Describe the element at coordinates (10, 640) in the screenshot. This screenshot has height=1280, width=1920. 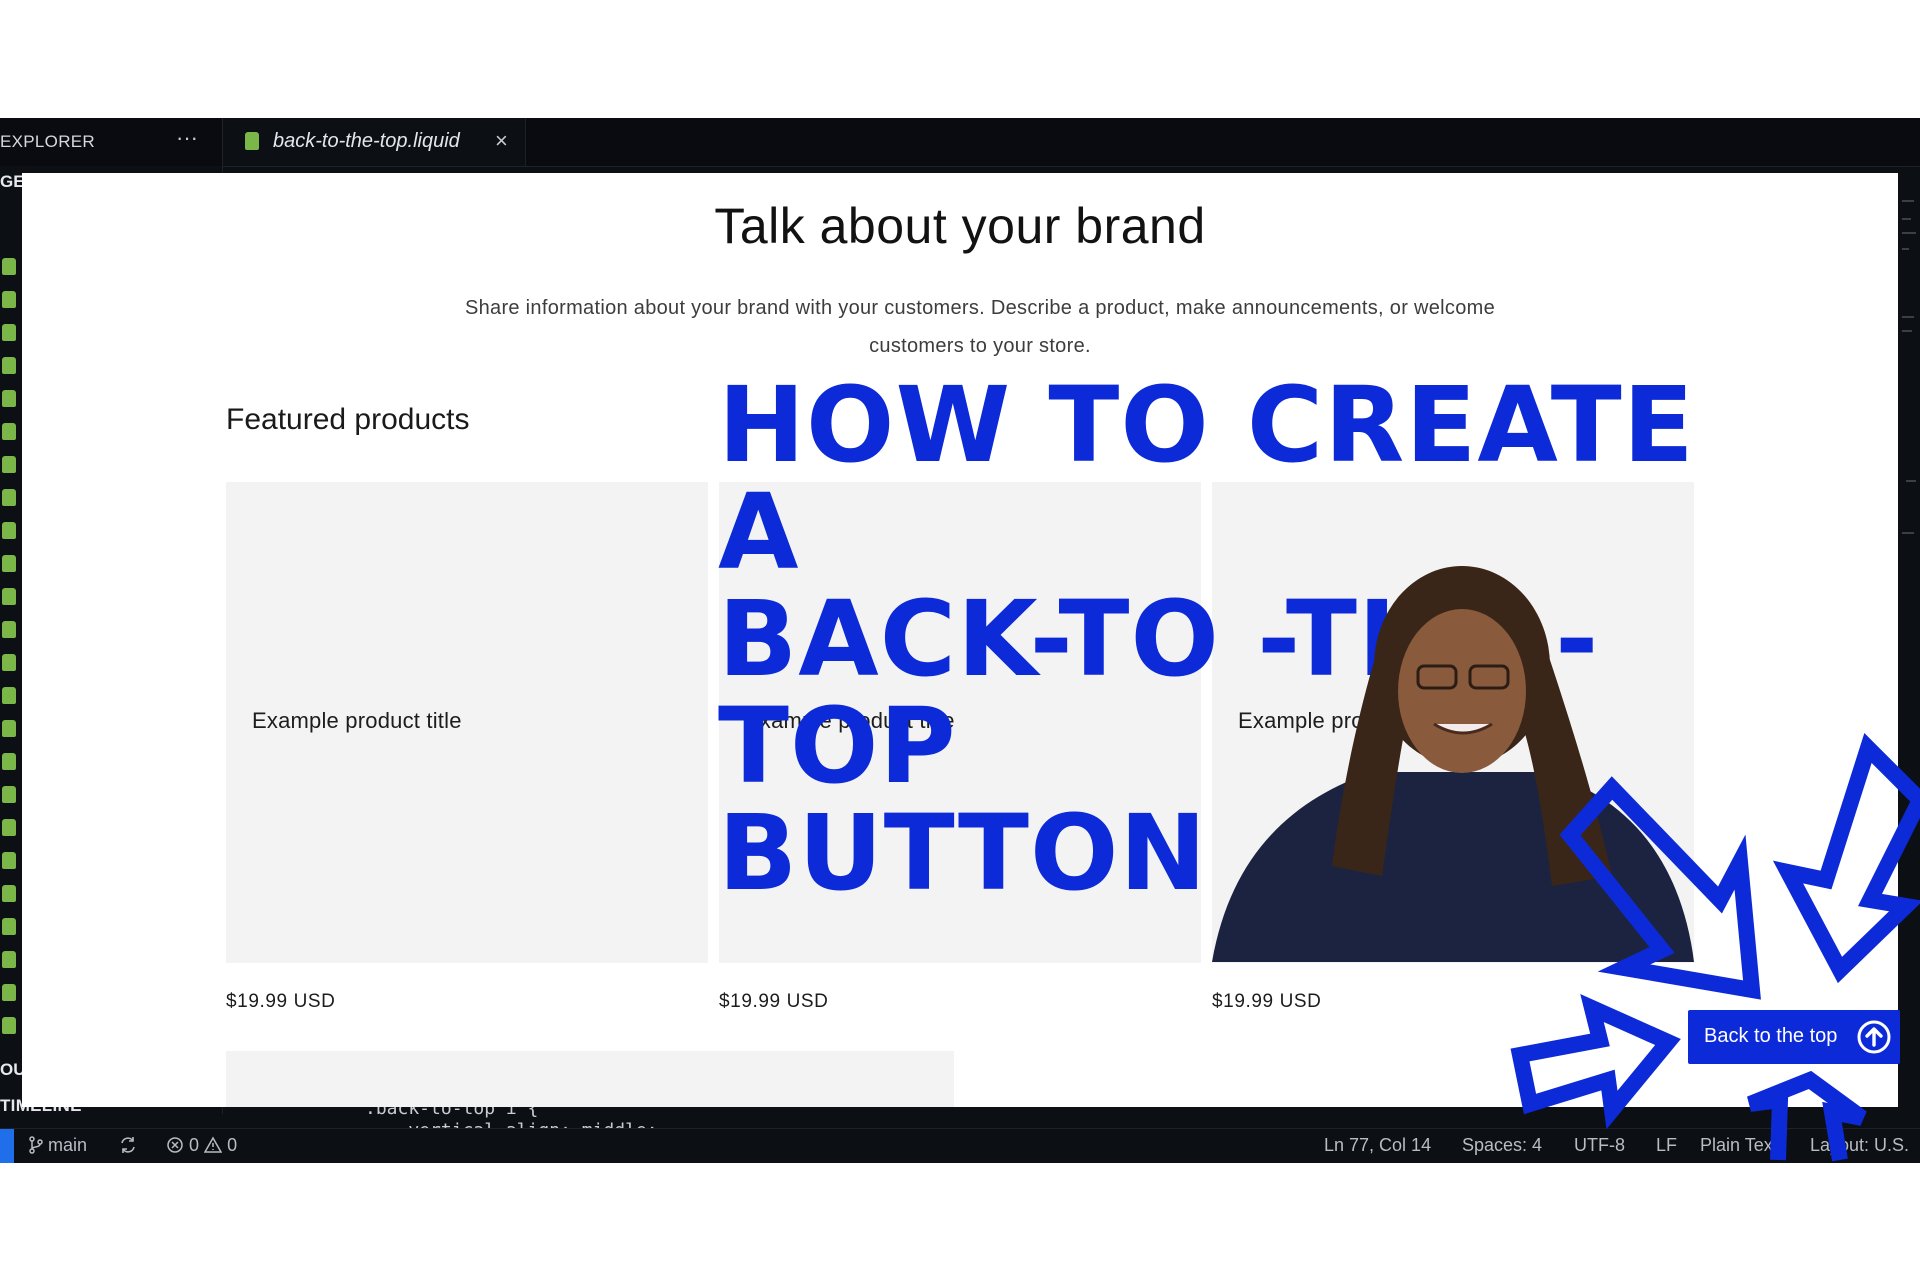
I see `file-list` at that location.